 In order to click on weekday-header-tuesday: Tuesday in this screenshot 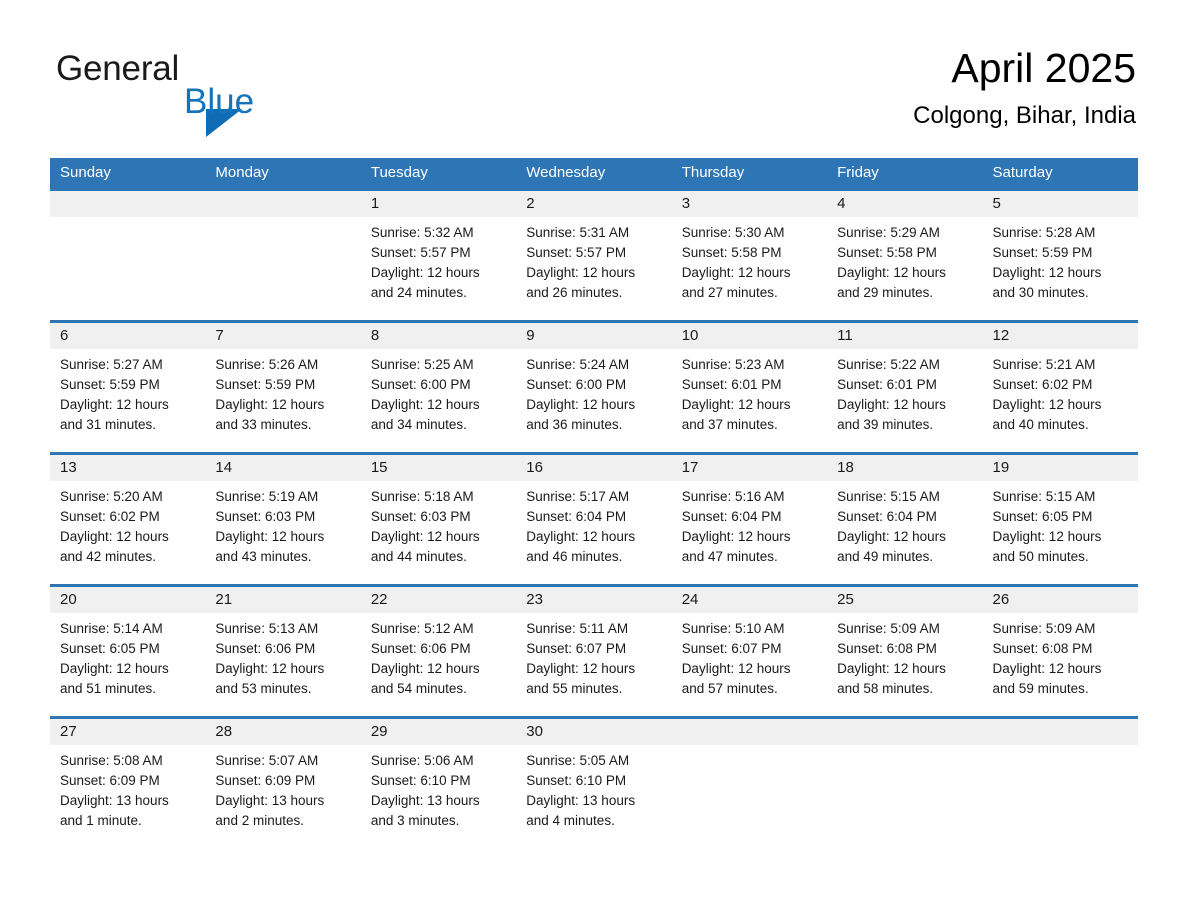, I will do `click(399, 172)`.